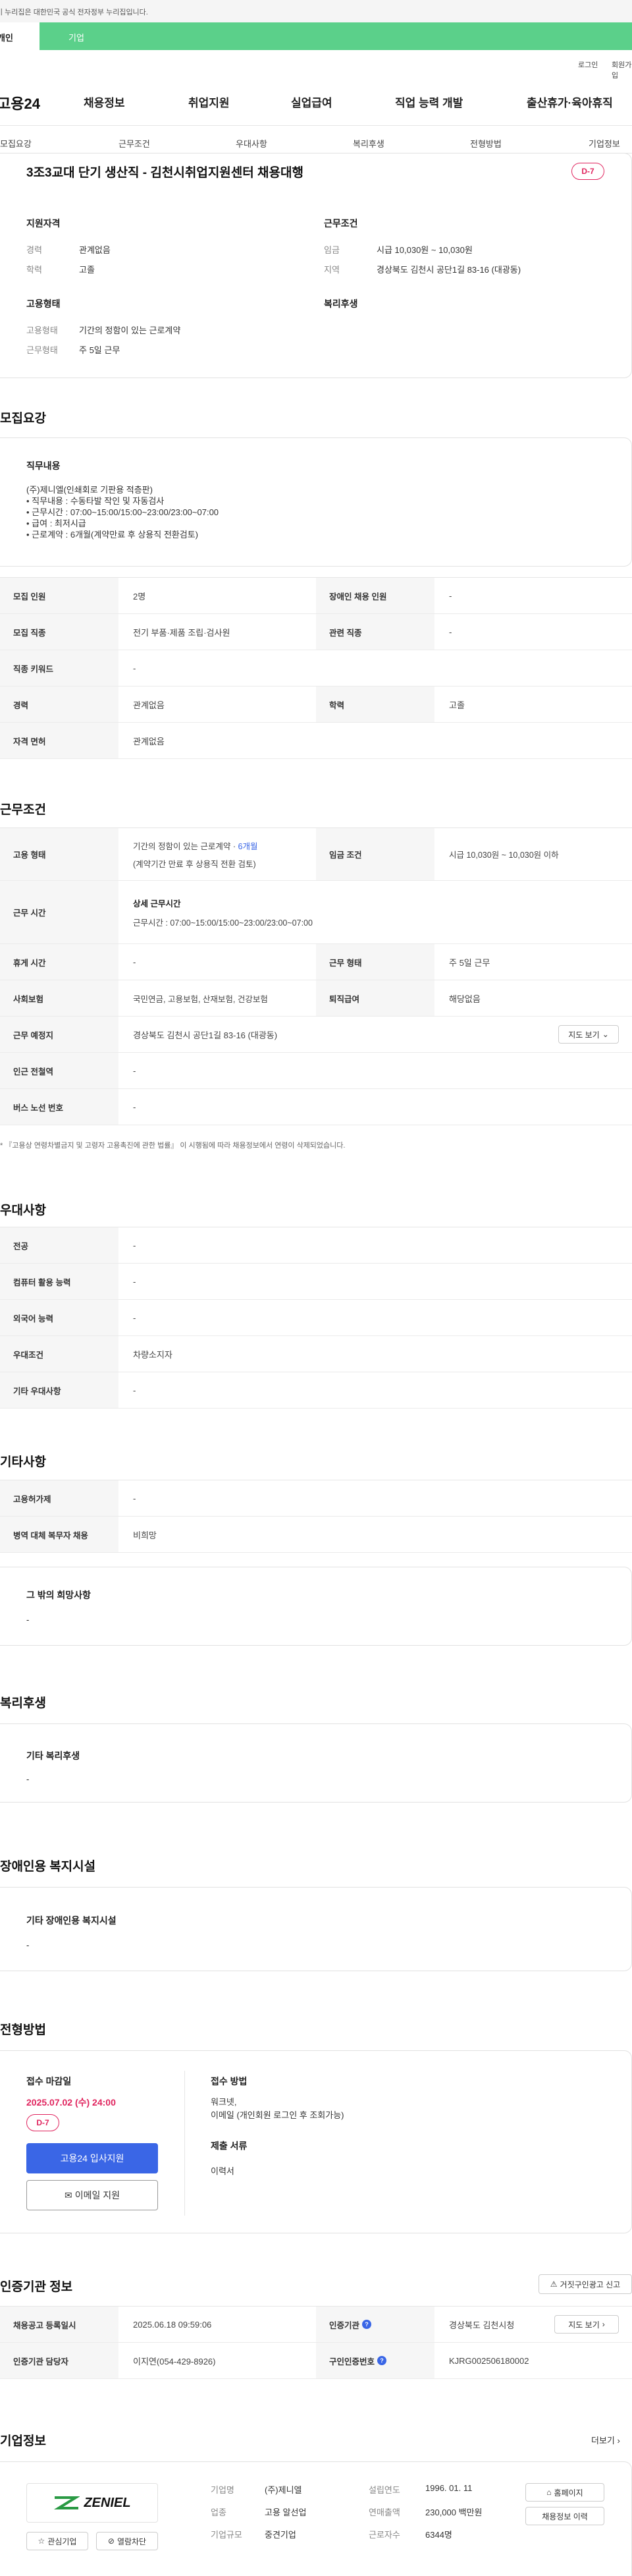  Describe the element at coordinates (59, 704) in the screenshot. I see `row-header: 경력` at that location.